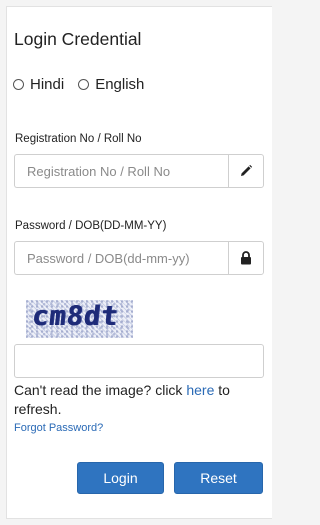 Image resolution: width=320 pixels, height=525 pixels. What do you see at coordinates (218, 478) in the screenshot?
I see `reset-button: Reset` at bounding box center [218, 478].